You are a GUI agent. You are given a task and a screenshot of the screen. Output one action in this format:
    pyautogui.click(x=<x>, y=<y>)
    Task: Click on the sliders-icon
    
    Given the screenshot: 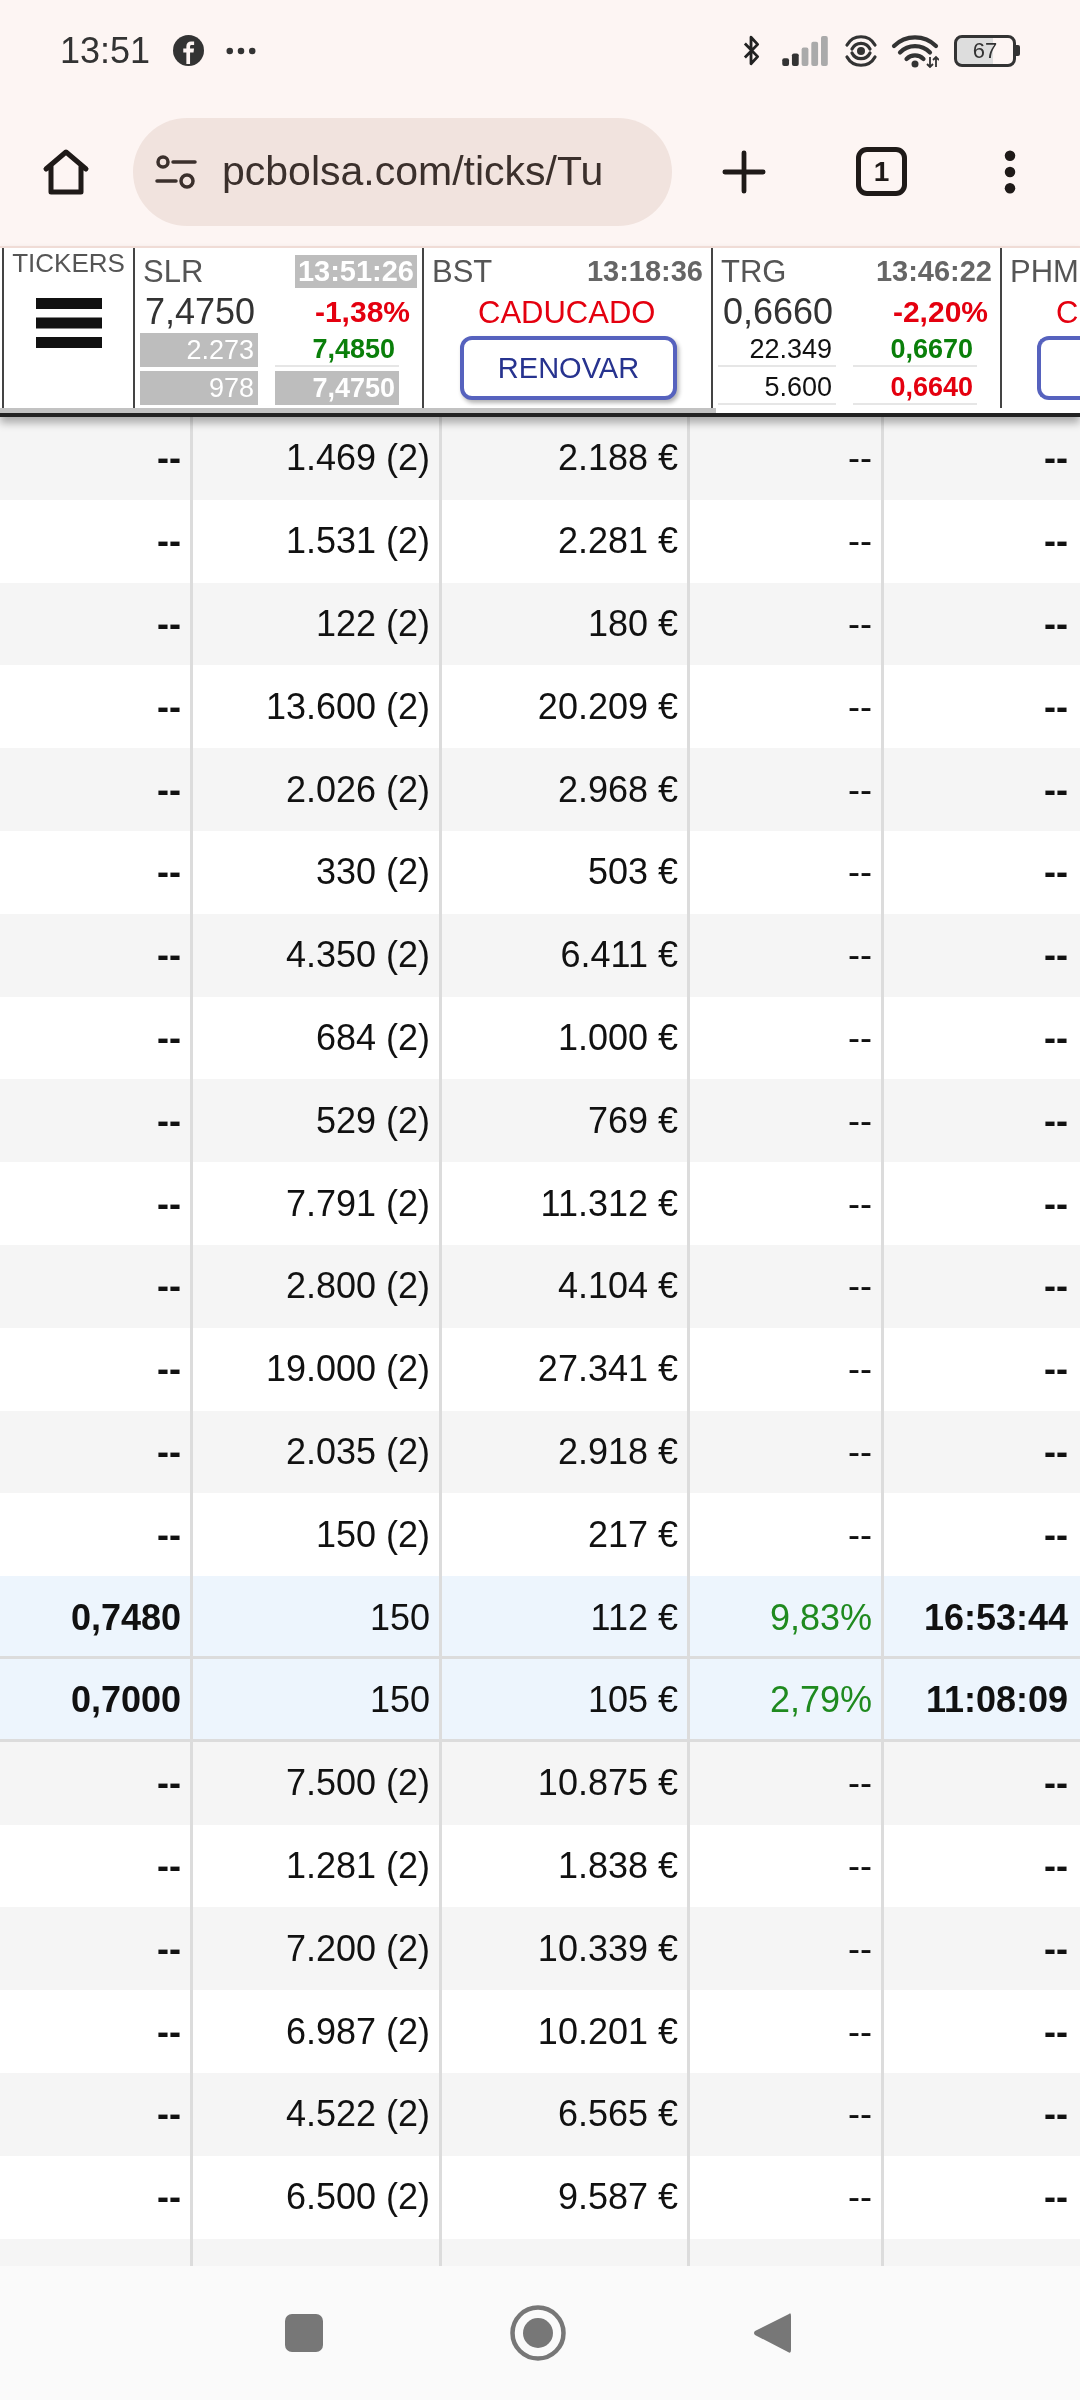 What is the action you would take?
    pyautogui.click(x=176, y=171)
    